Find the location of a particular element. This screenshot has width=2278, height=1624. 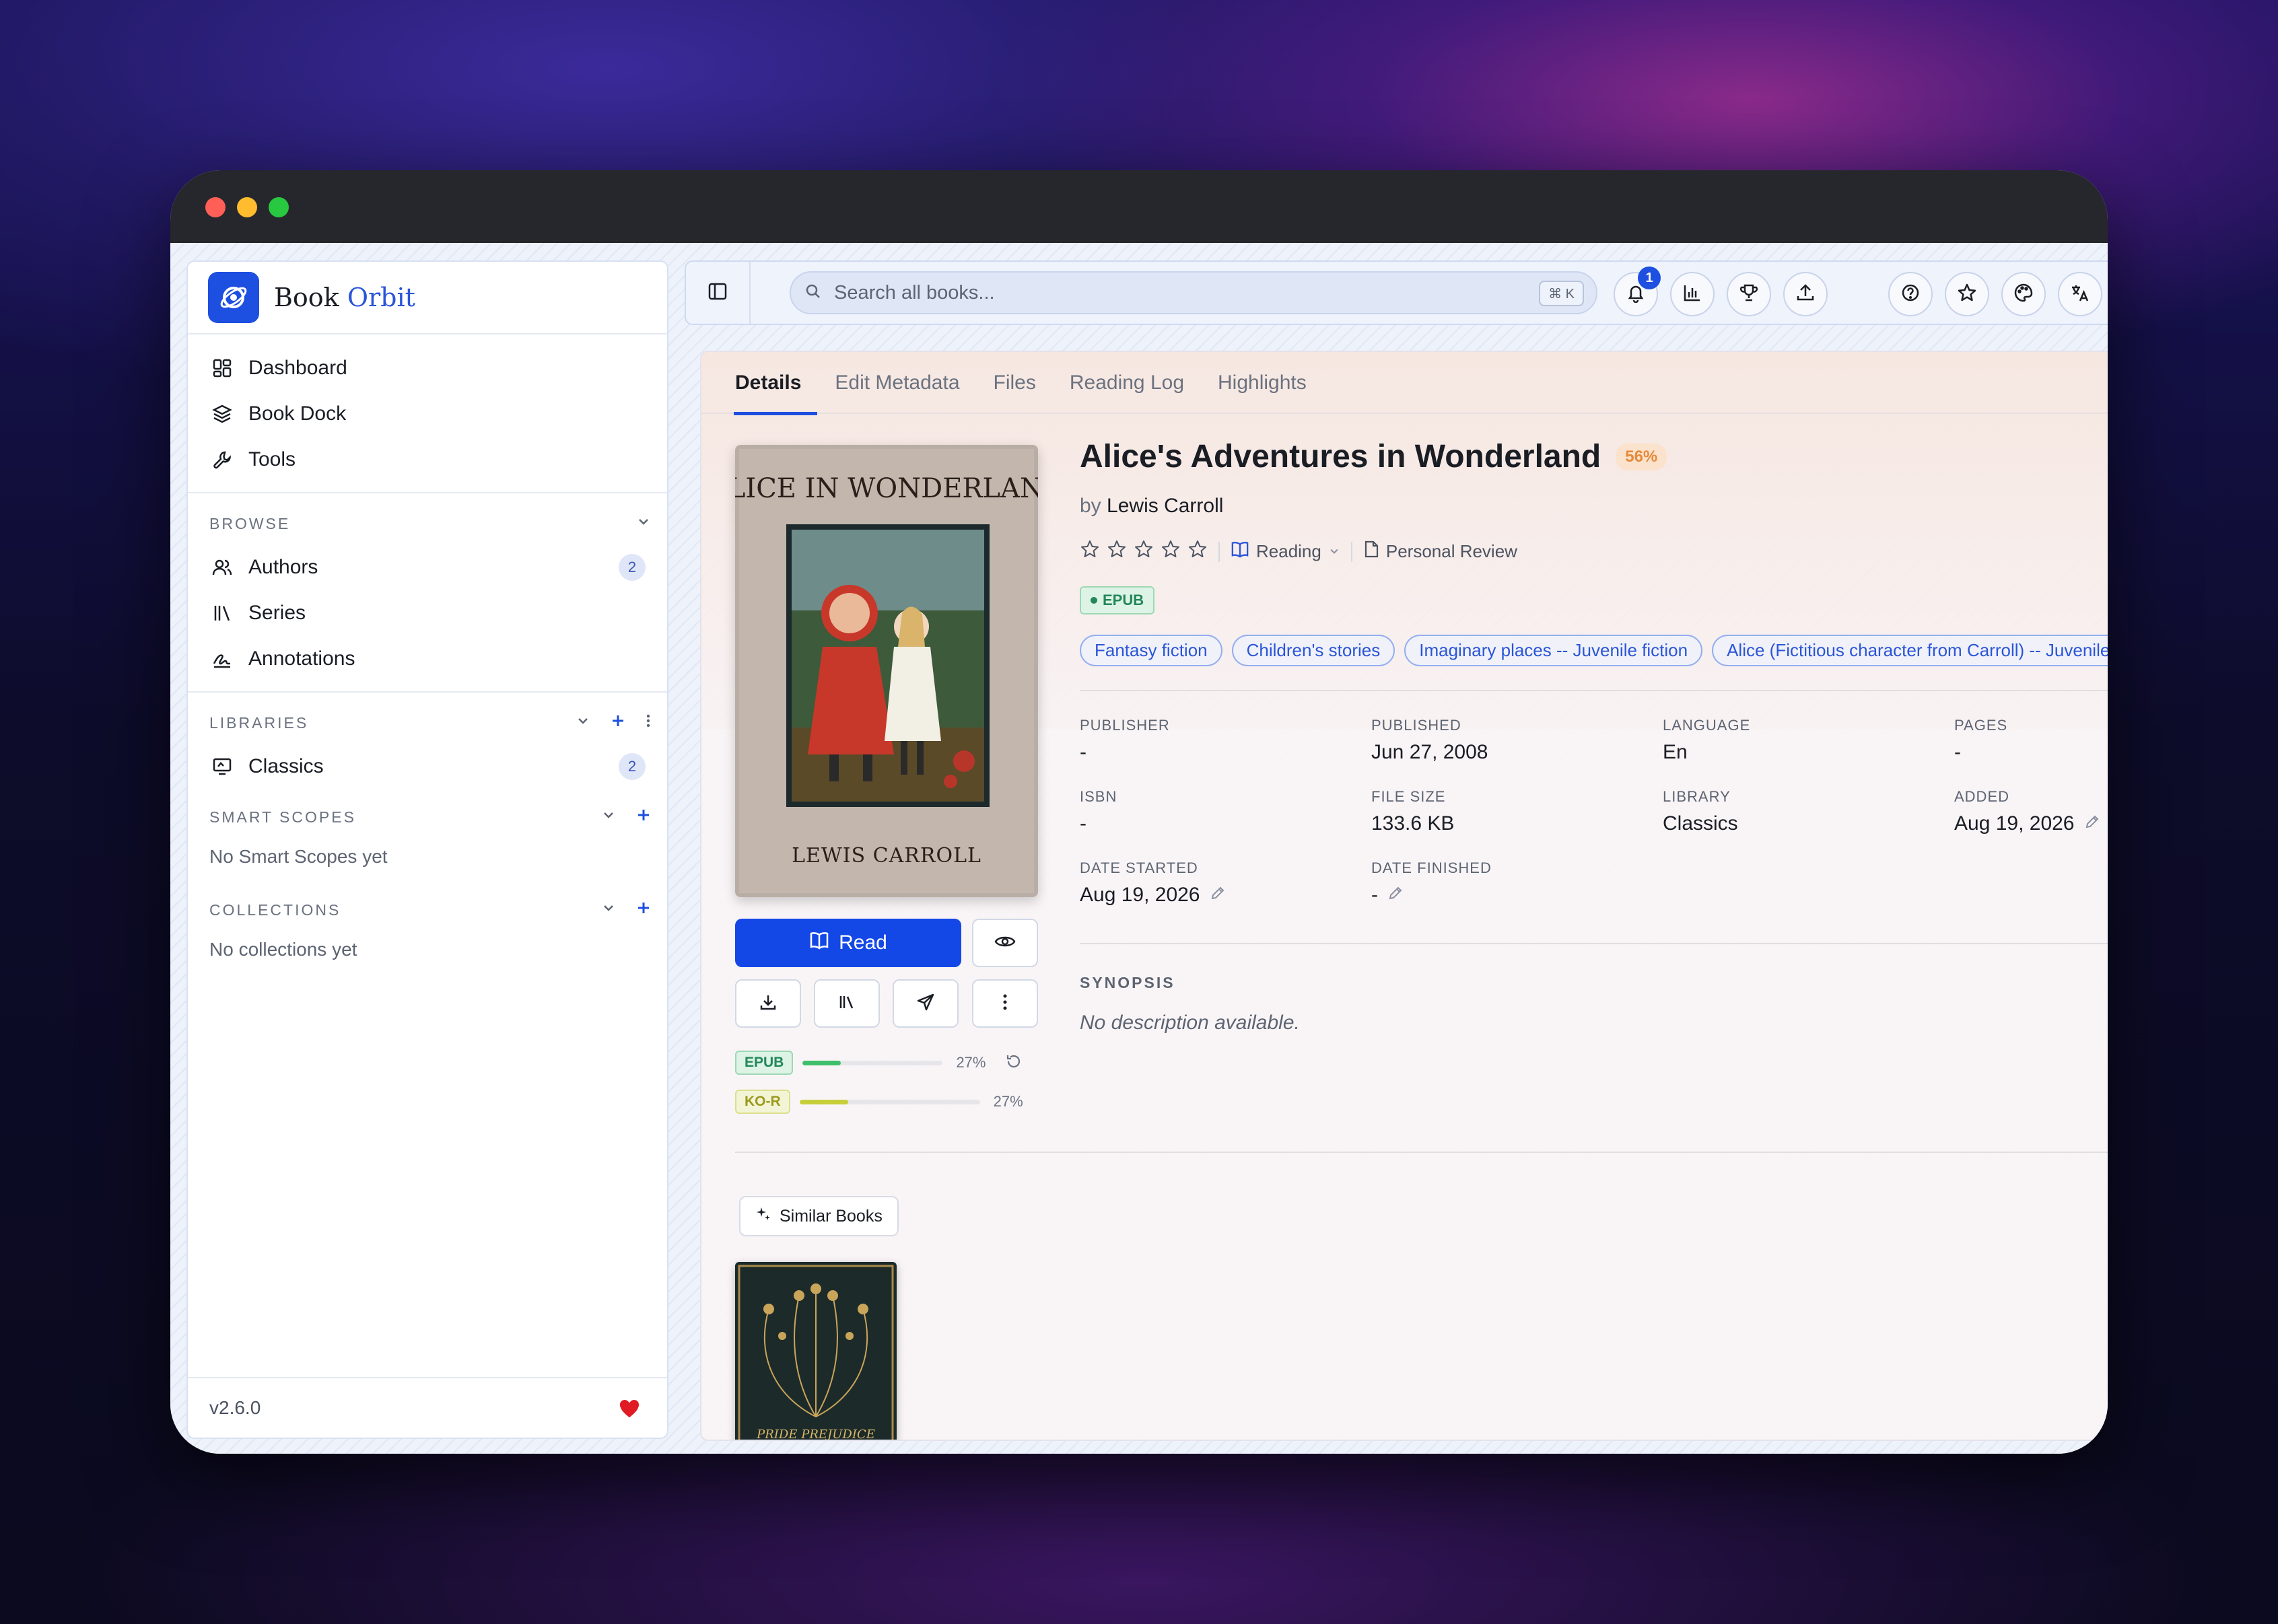

rating-stars is located at coordinates (1144, 551).